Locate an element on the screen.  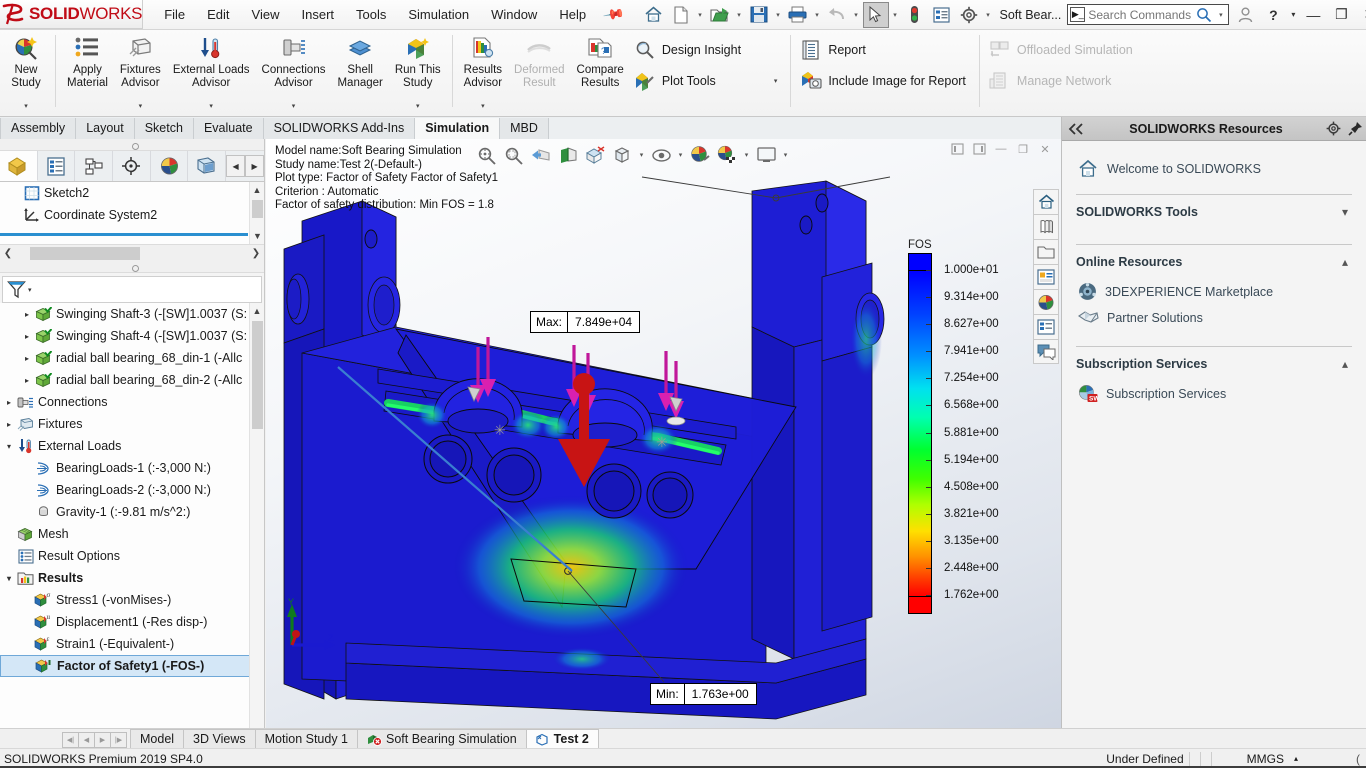
tab-mbd: MBD is located at coordinates (524, 128).